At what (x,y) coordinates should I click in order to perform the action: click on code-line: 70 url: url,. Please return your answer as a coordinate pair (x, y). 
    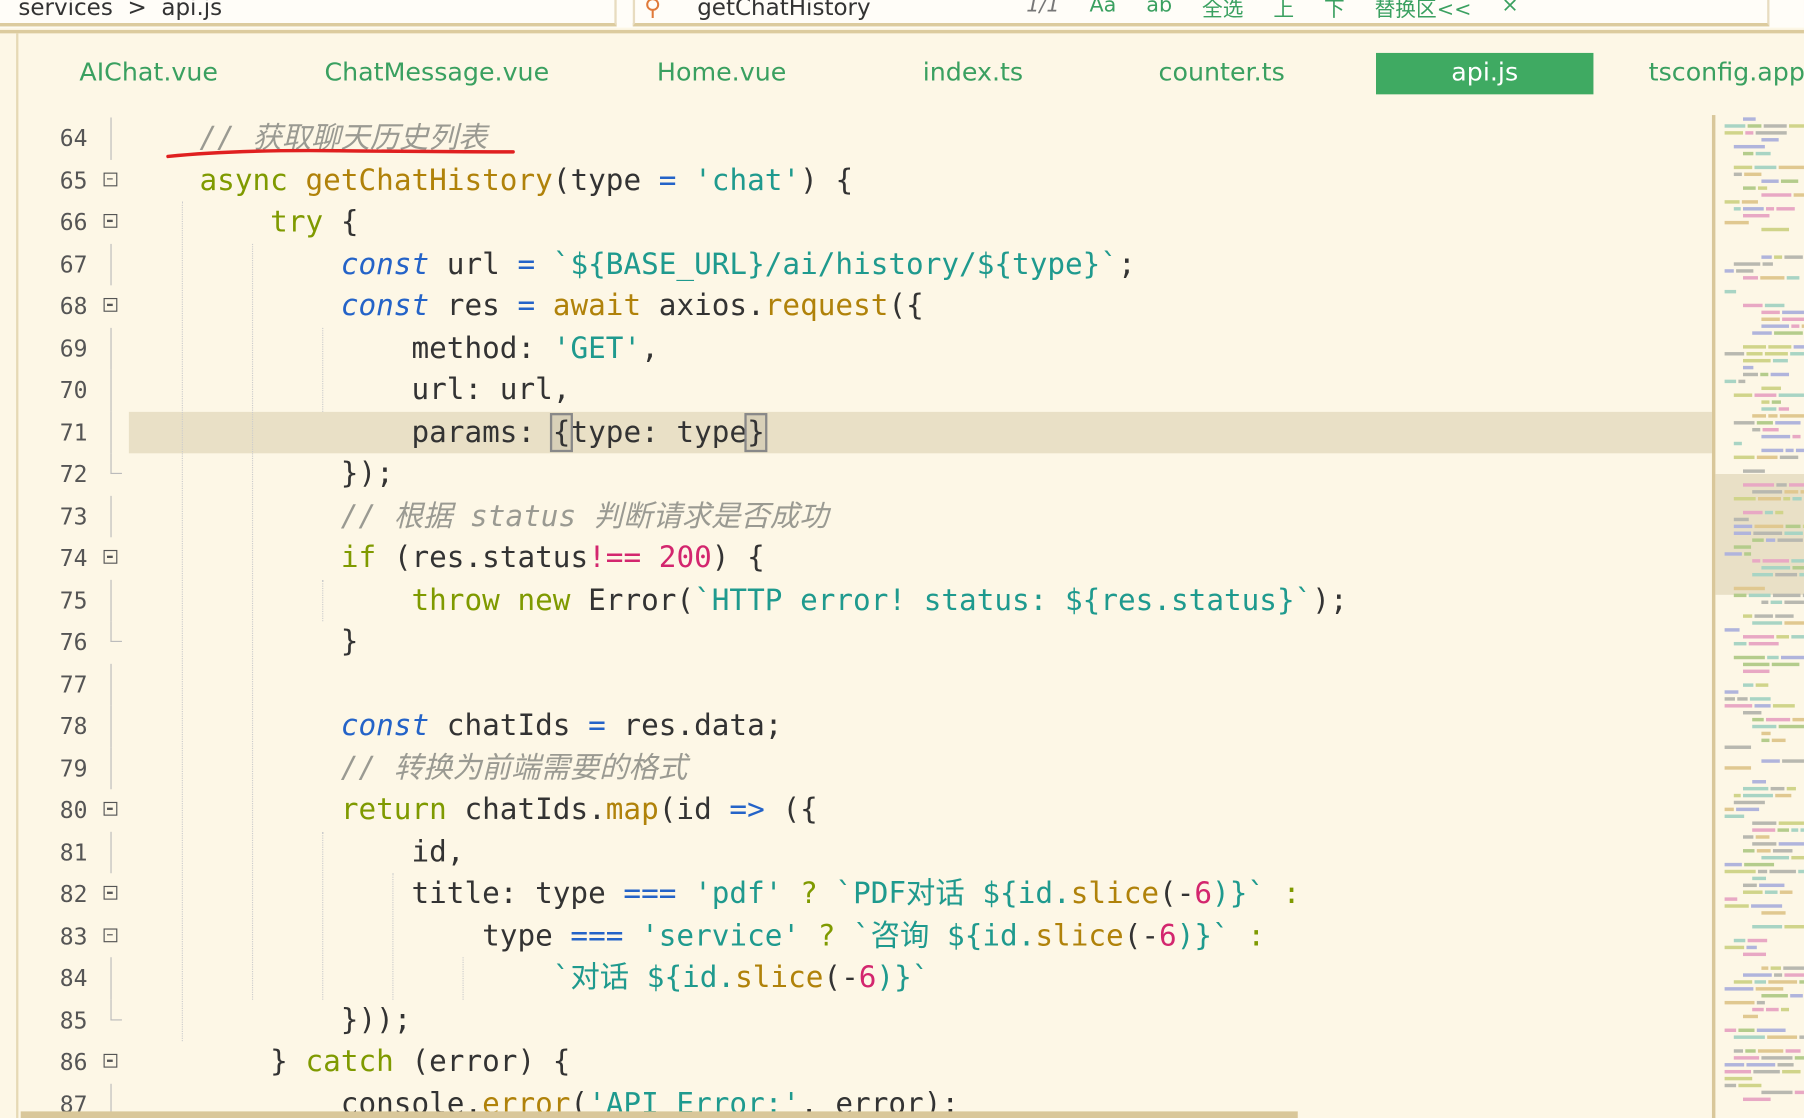
    Looking at the image, I should click on (865, 390).